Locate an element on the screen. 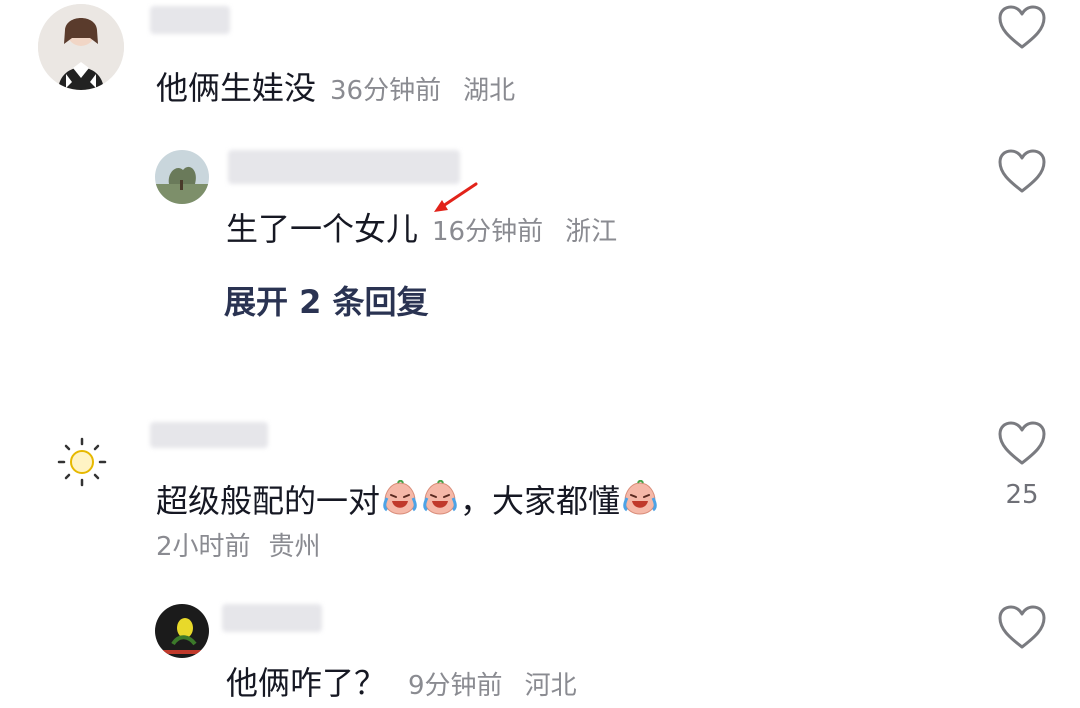 The image size is (1080, 708). reply-text: 生了一个女儿 16分钟前 浙江 is located at coordinates (421, 230).